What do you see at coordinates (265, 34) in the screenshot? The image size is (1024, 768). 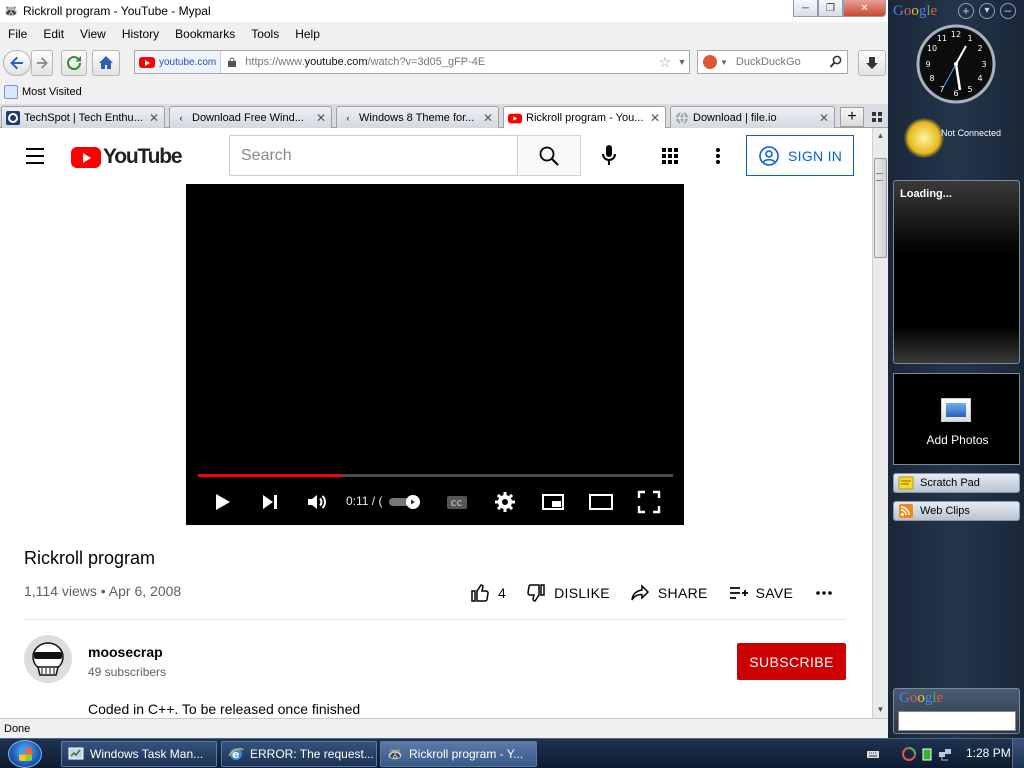 I see `menu-tools: Tools` at bounding box center [265, 34].